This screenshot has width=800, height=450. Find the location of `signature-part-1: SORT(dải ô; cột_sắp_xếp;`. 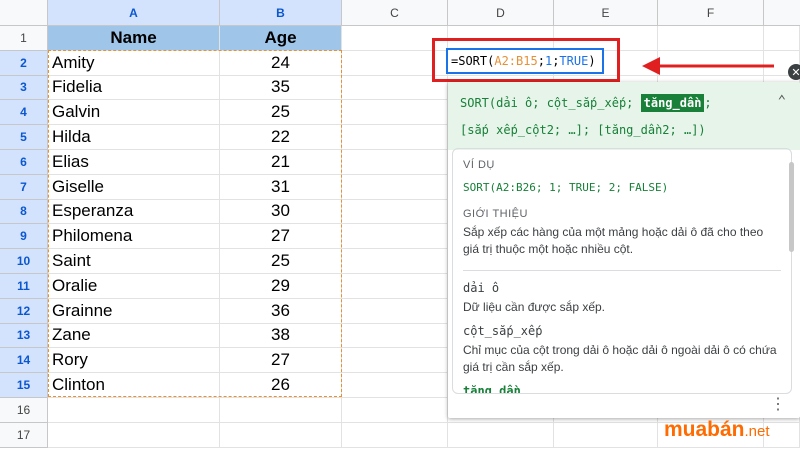

signature-part-1: SORT(dải ô; cột_sắp_xếp; is located at coordinates (550, 103).